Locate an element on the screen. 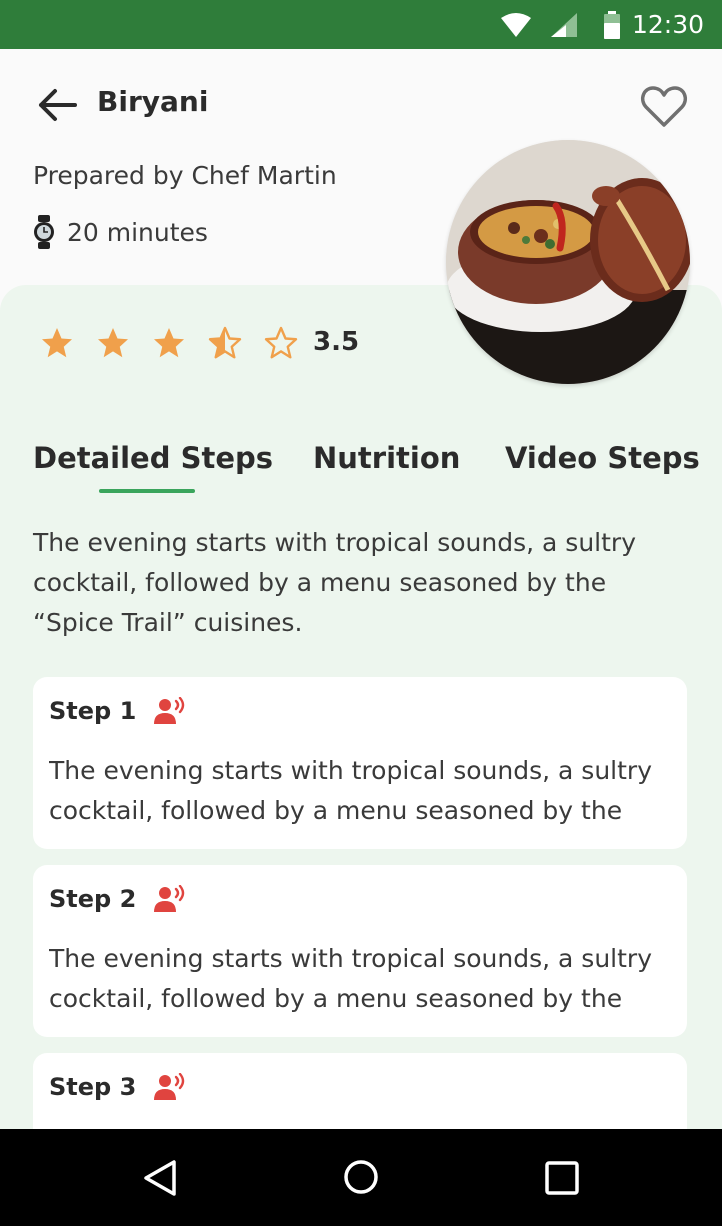 The height and width of the screenshot is (1226, 722). star-outline-icon is located at coordinates (281, 343).